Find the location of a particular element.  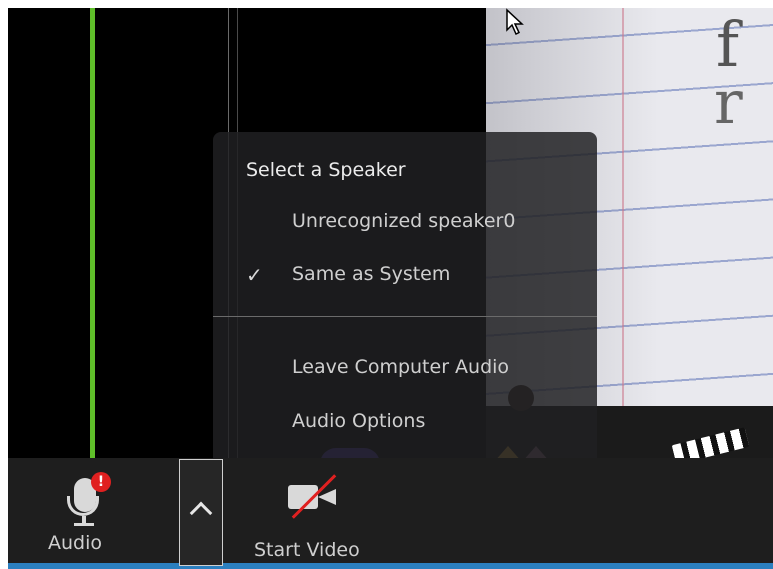

start-video-label: Start Video is located at coordinates (307, 550).